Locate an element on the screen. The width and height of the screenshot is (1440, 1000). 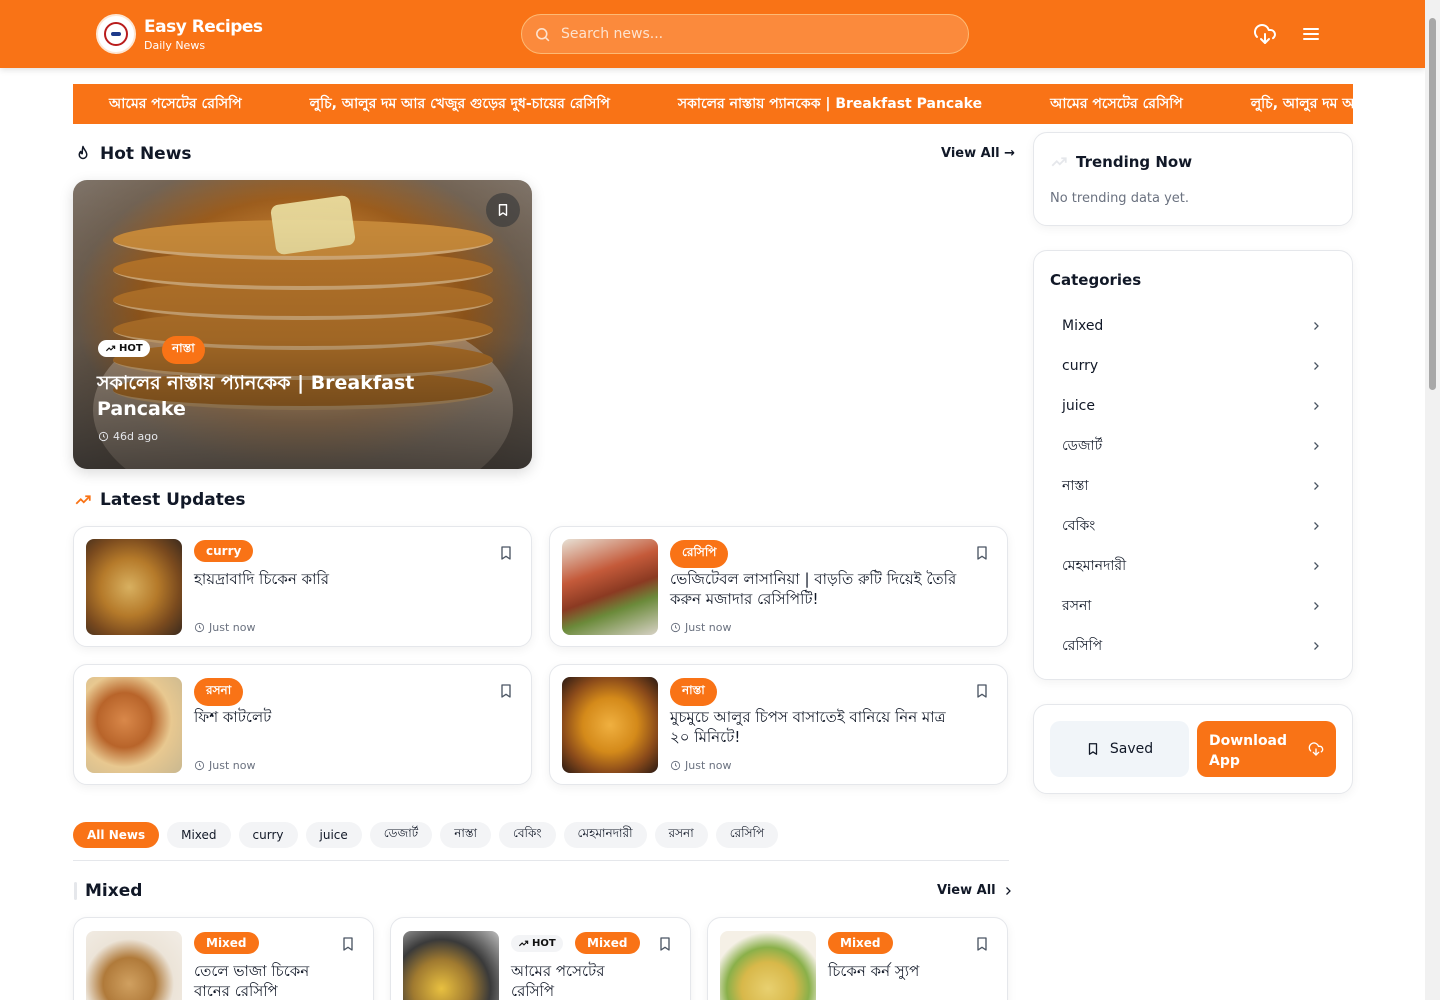
news-card: রসনা ফিশ কাটলেট Just now is located at coordinates (302, 724).